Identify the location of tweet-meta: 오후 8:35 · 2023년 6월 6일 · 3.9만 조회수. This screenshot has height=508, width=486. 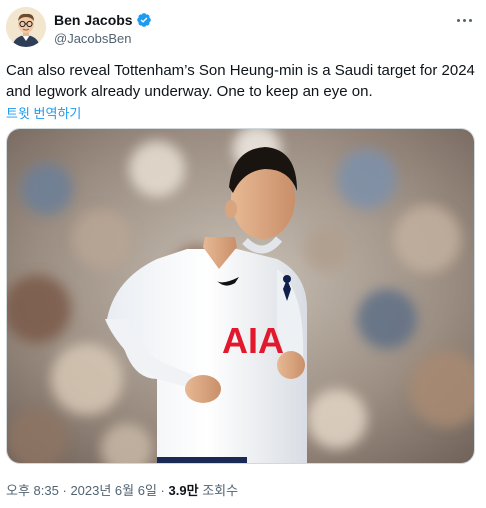
(122, 489).